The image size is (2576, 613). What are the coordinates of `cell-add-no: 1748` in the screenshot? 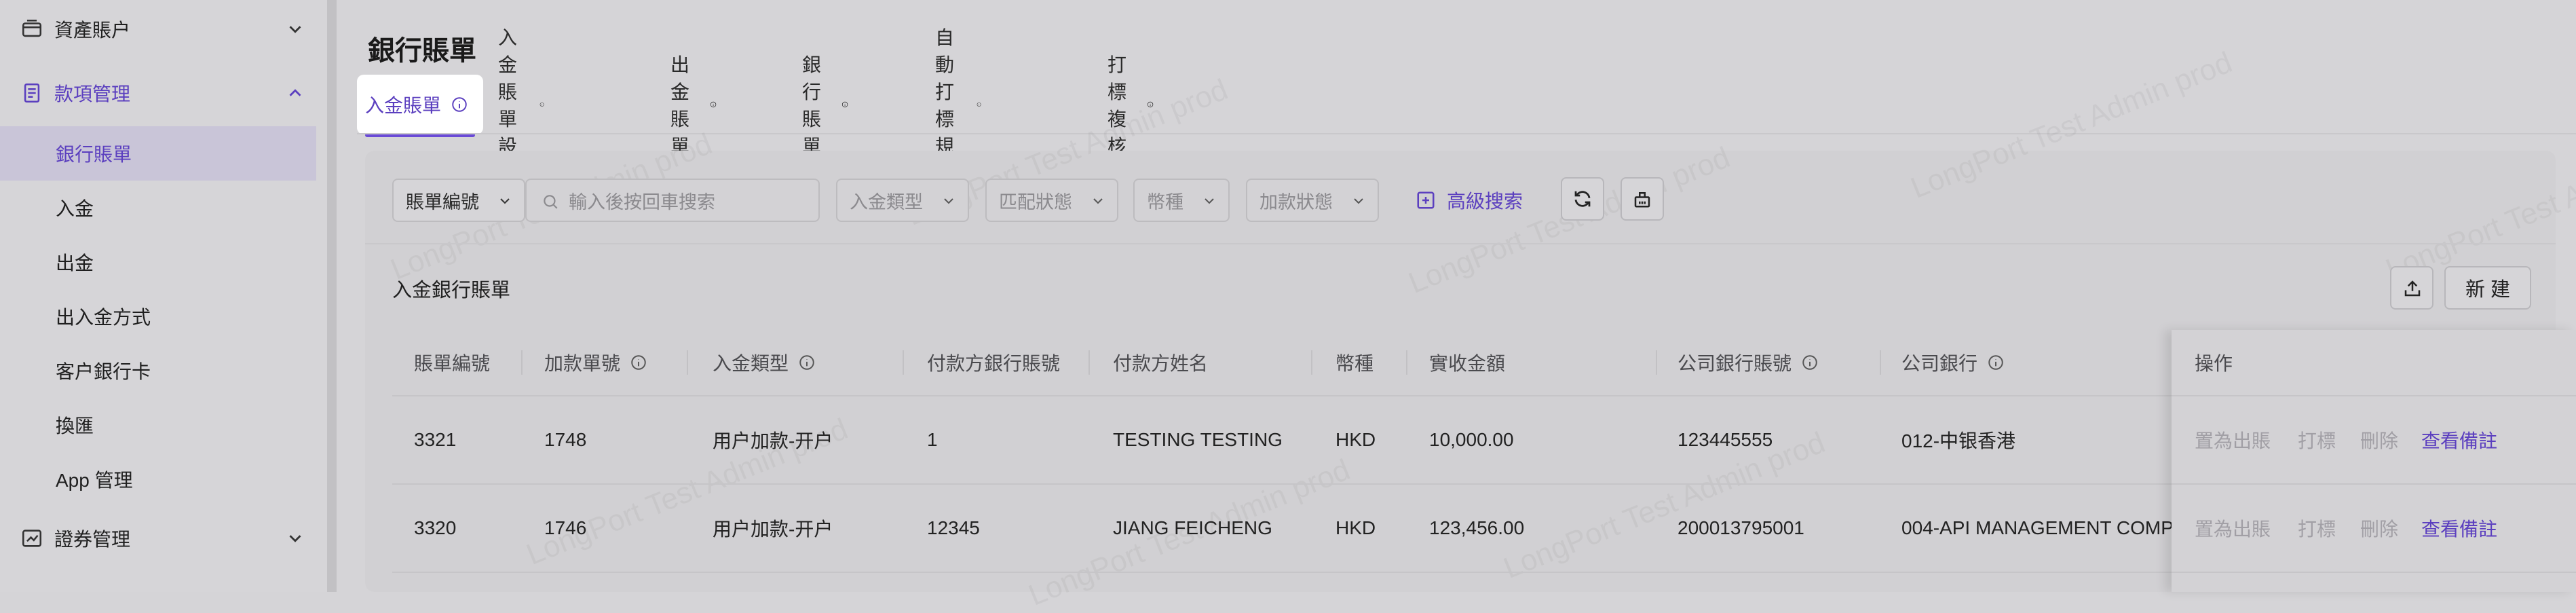 It's located at (565, 440).